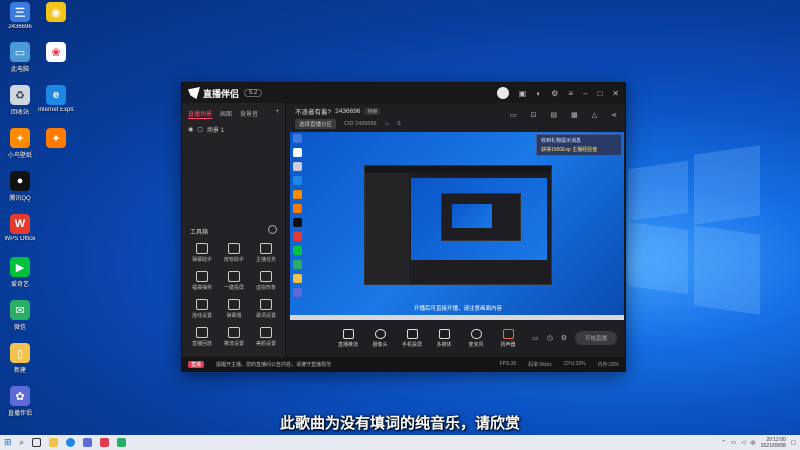 The height and width of the screenshot is (450, 800). Describe the element at coordinates (20, 190) in the screenshot. I see `desktop-icon-qq: ● 腾讯QQ` at that location.